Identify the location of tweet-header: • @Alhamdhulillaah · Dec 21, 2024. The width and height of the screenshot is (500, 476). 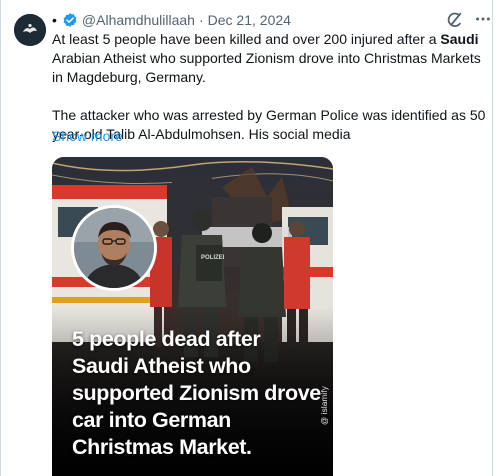
(247, 20).